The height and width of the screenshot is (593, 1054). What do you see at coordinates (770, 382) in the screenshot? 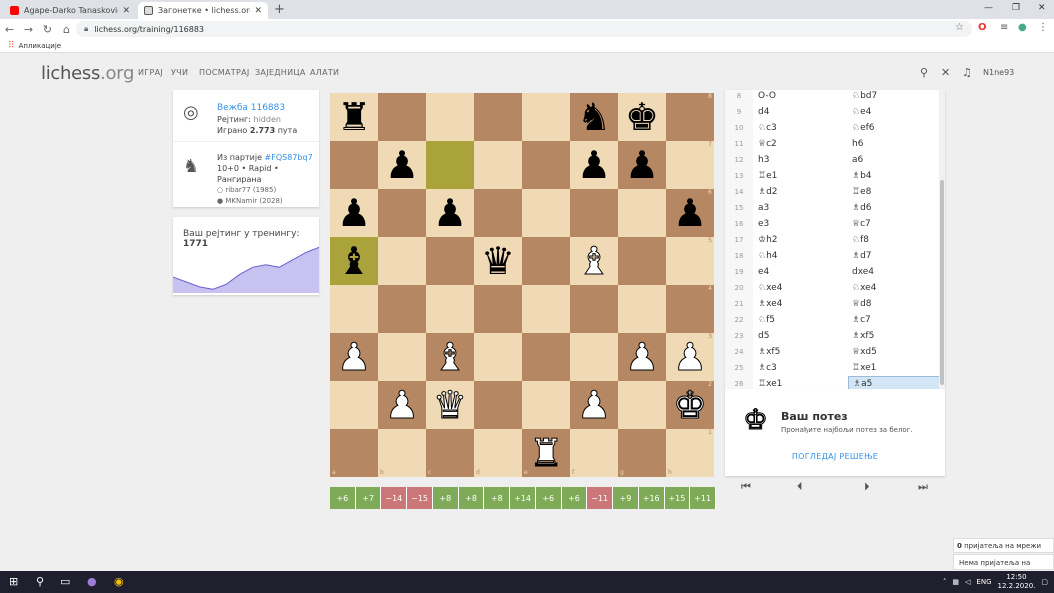
I see `white-move: ♖xe1` at bounding box center [770, 382].